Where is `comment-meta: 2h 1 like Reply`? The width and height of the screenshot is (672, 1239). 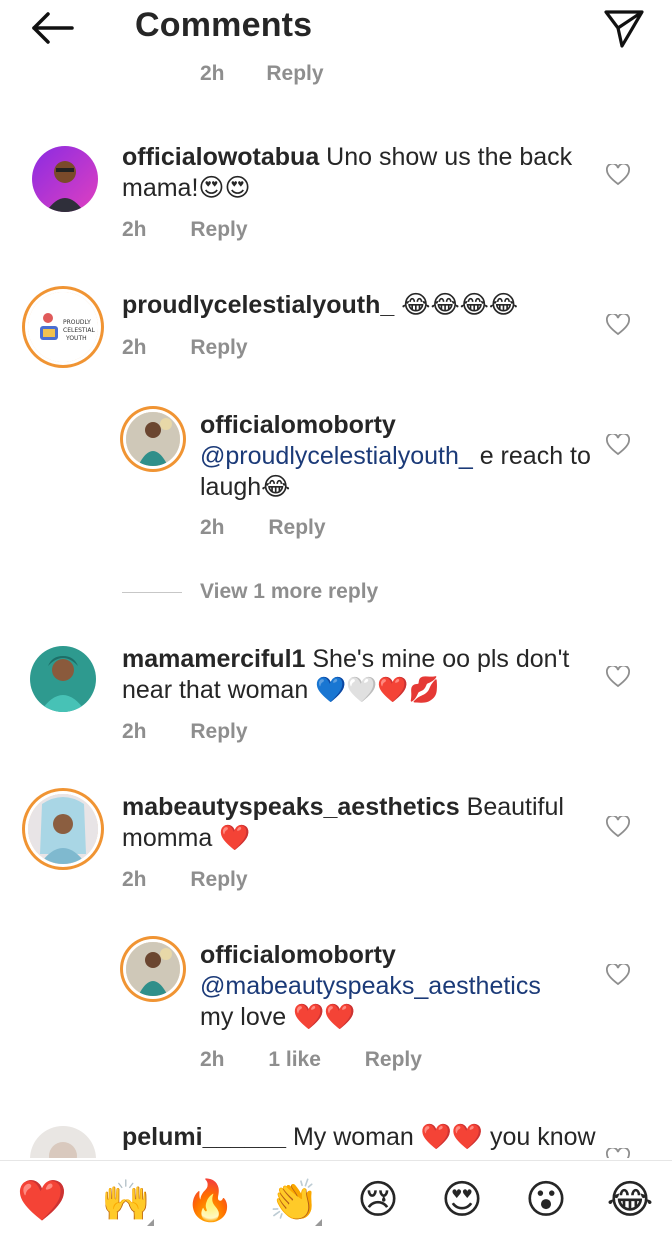
comment-meta: 2h 1 like Reply is located at coordinates (330, 1060).